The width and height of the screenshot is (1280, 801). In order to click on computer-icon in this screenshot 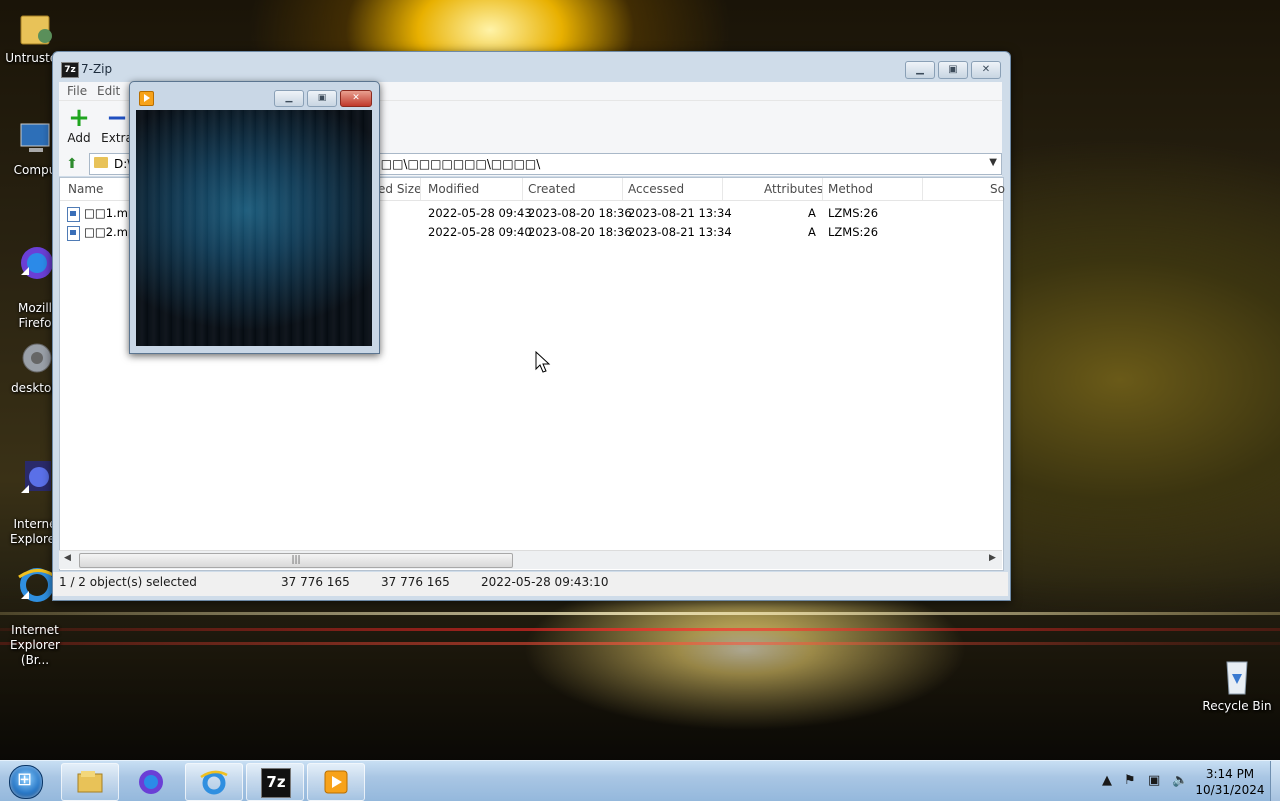, I will do `click(35, 137)`.